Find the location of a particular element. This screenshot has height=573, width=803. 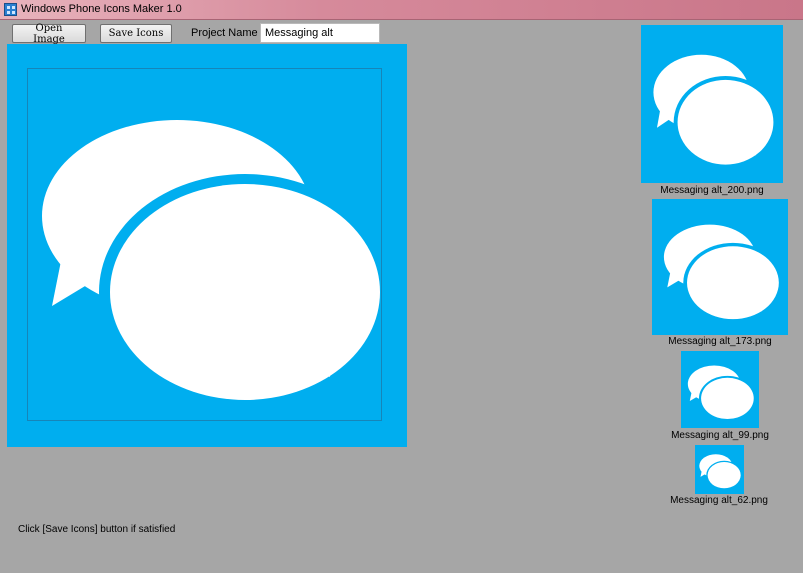

preview-62-label: Messaging alt_62.png is located at coordinates (719, 500).